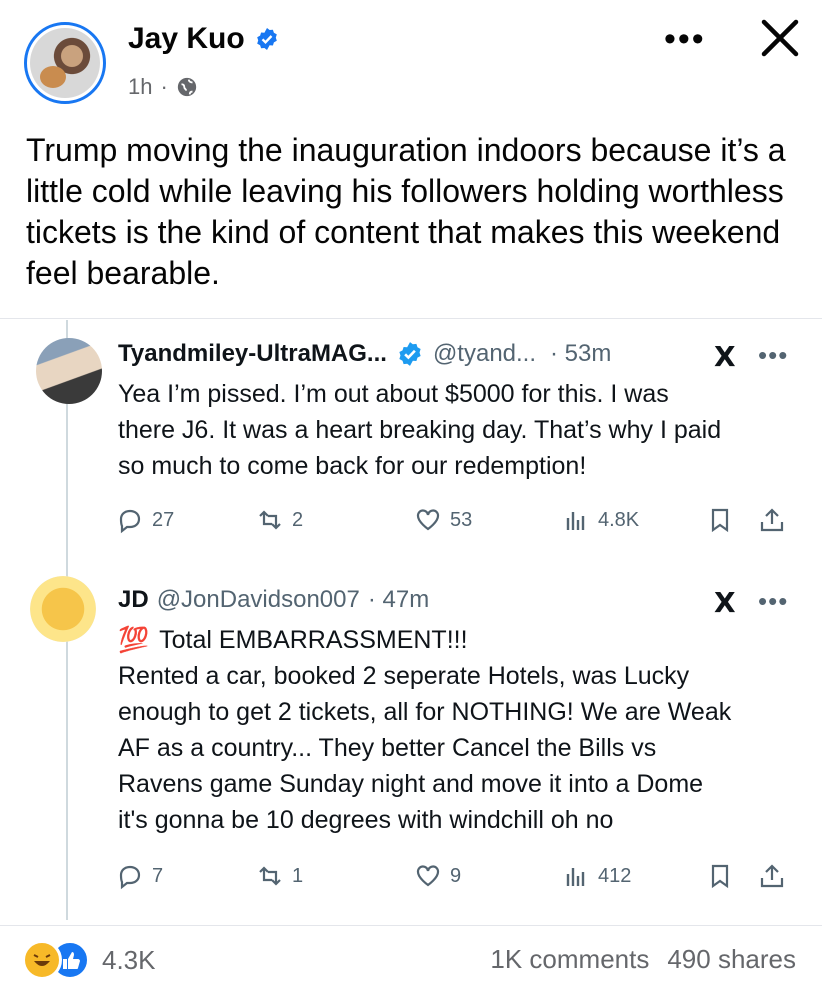 Image resolution: width=822 pixels, height=1001 pixels. What do you see at coordinates (443, 520) in the screenshot?
I see `like-action: 53` at bounding box center [443, 520].